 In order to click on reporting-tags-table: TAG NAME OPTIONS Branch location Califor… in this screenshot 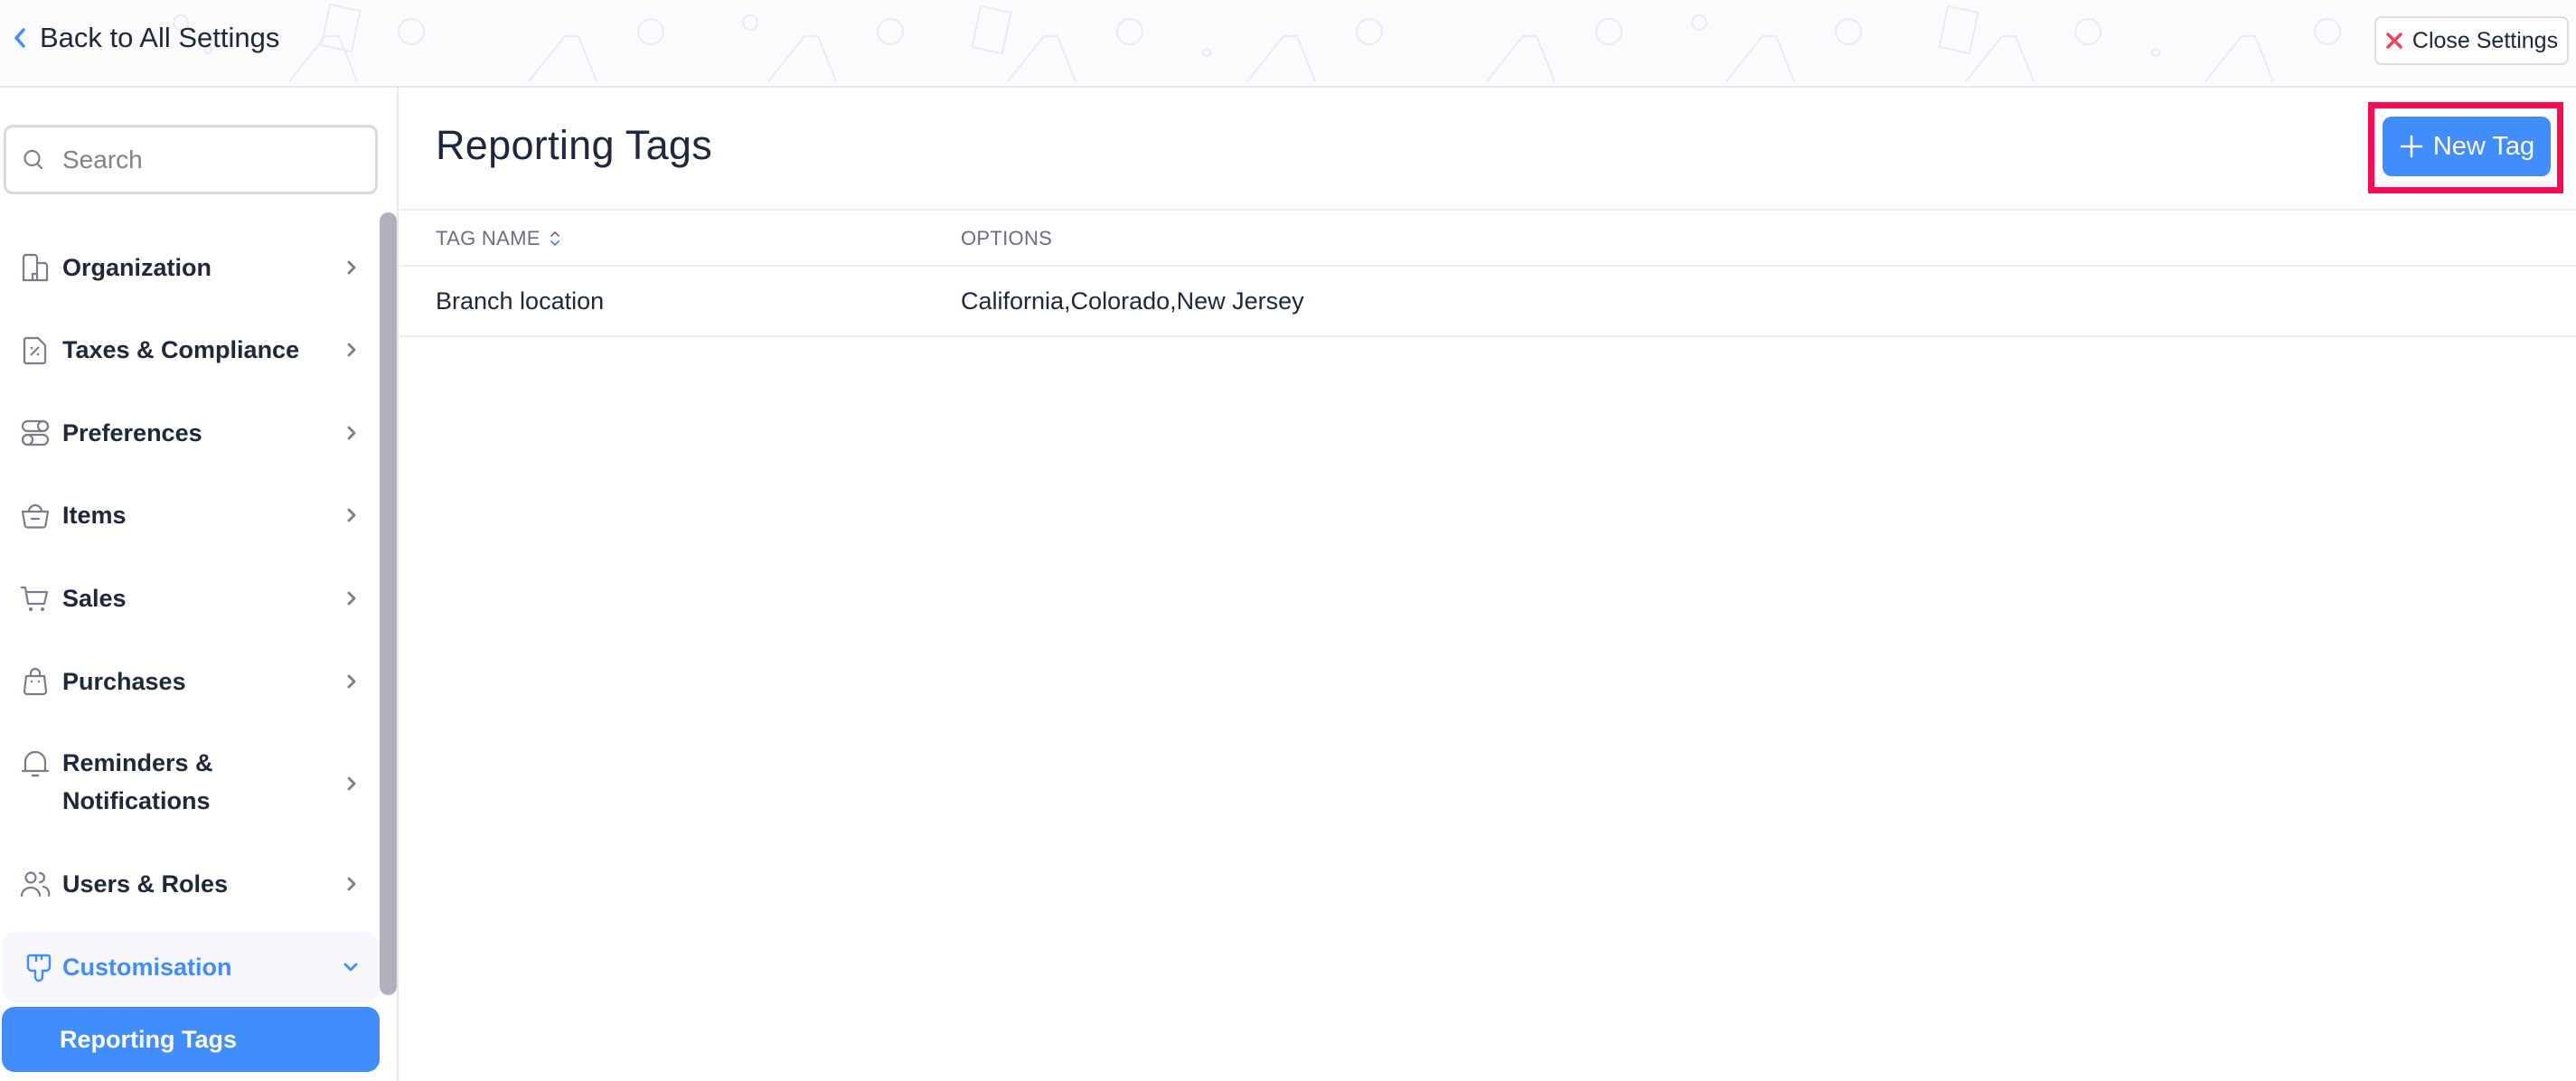, I will do `click(1488, 273)`.